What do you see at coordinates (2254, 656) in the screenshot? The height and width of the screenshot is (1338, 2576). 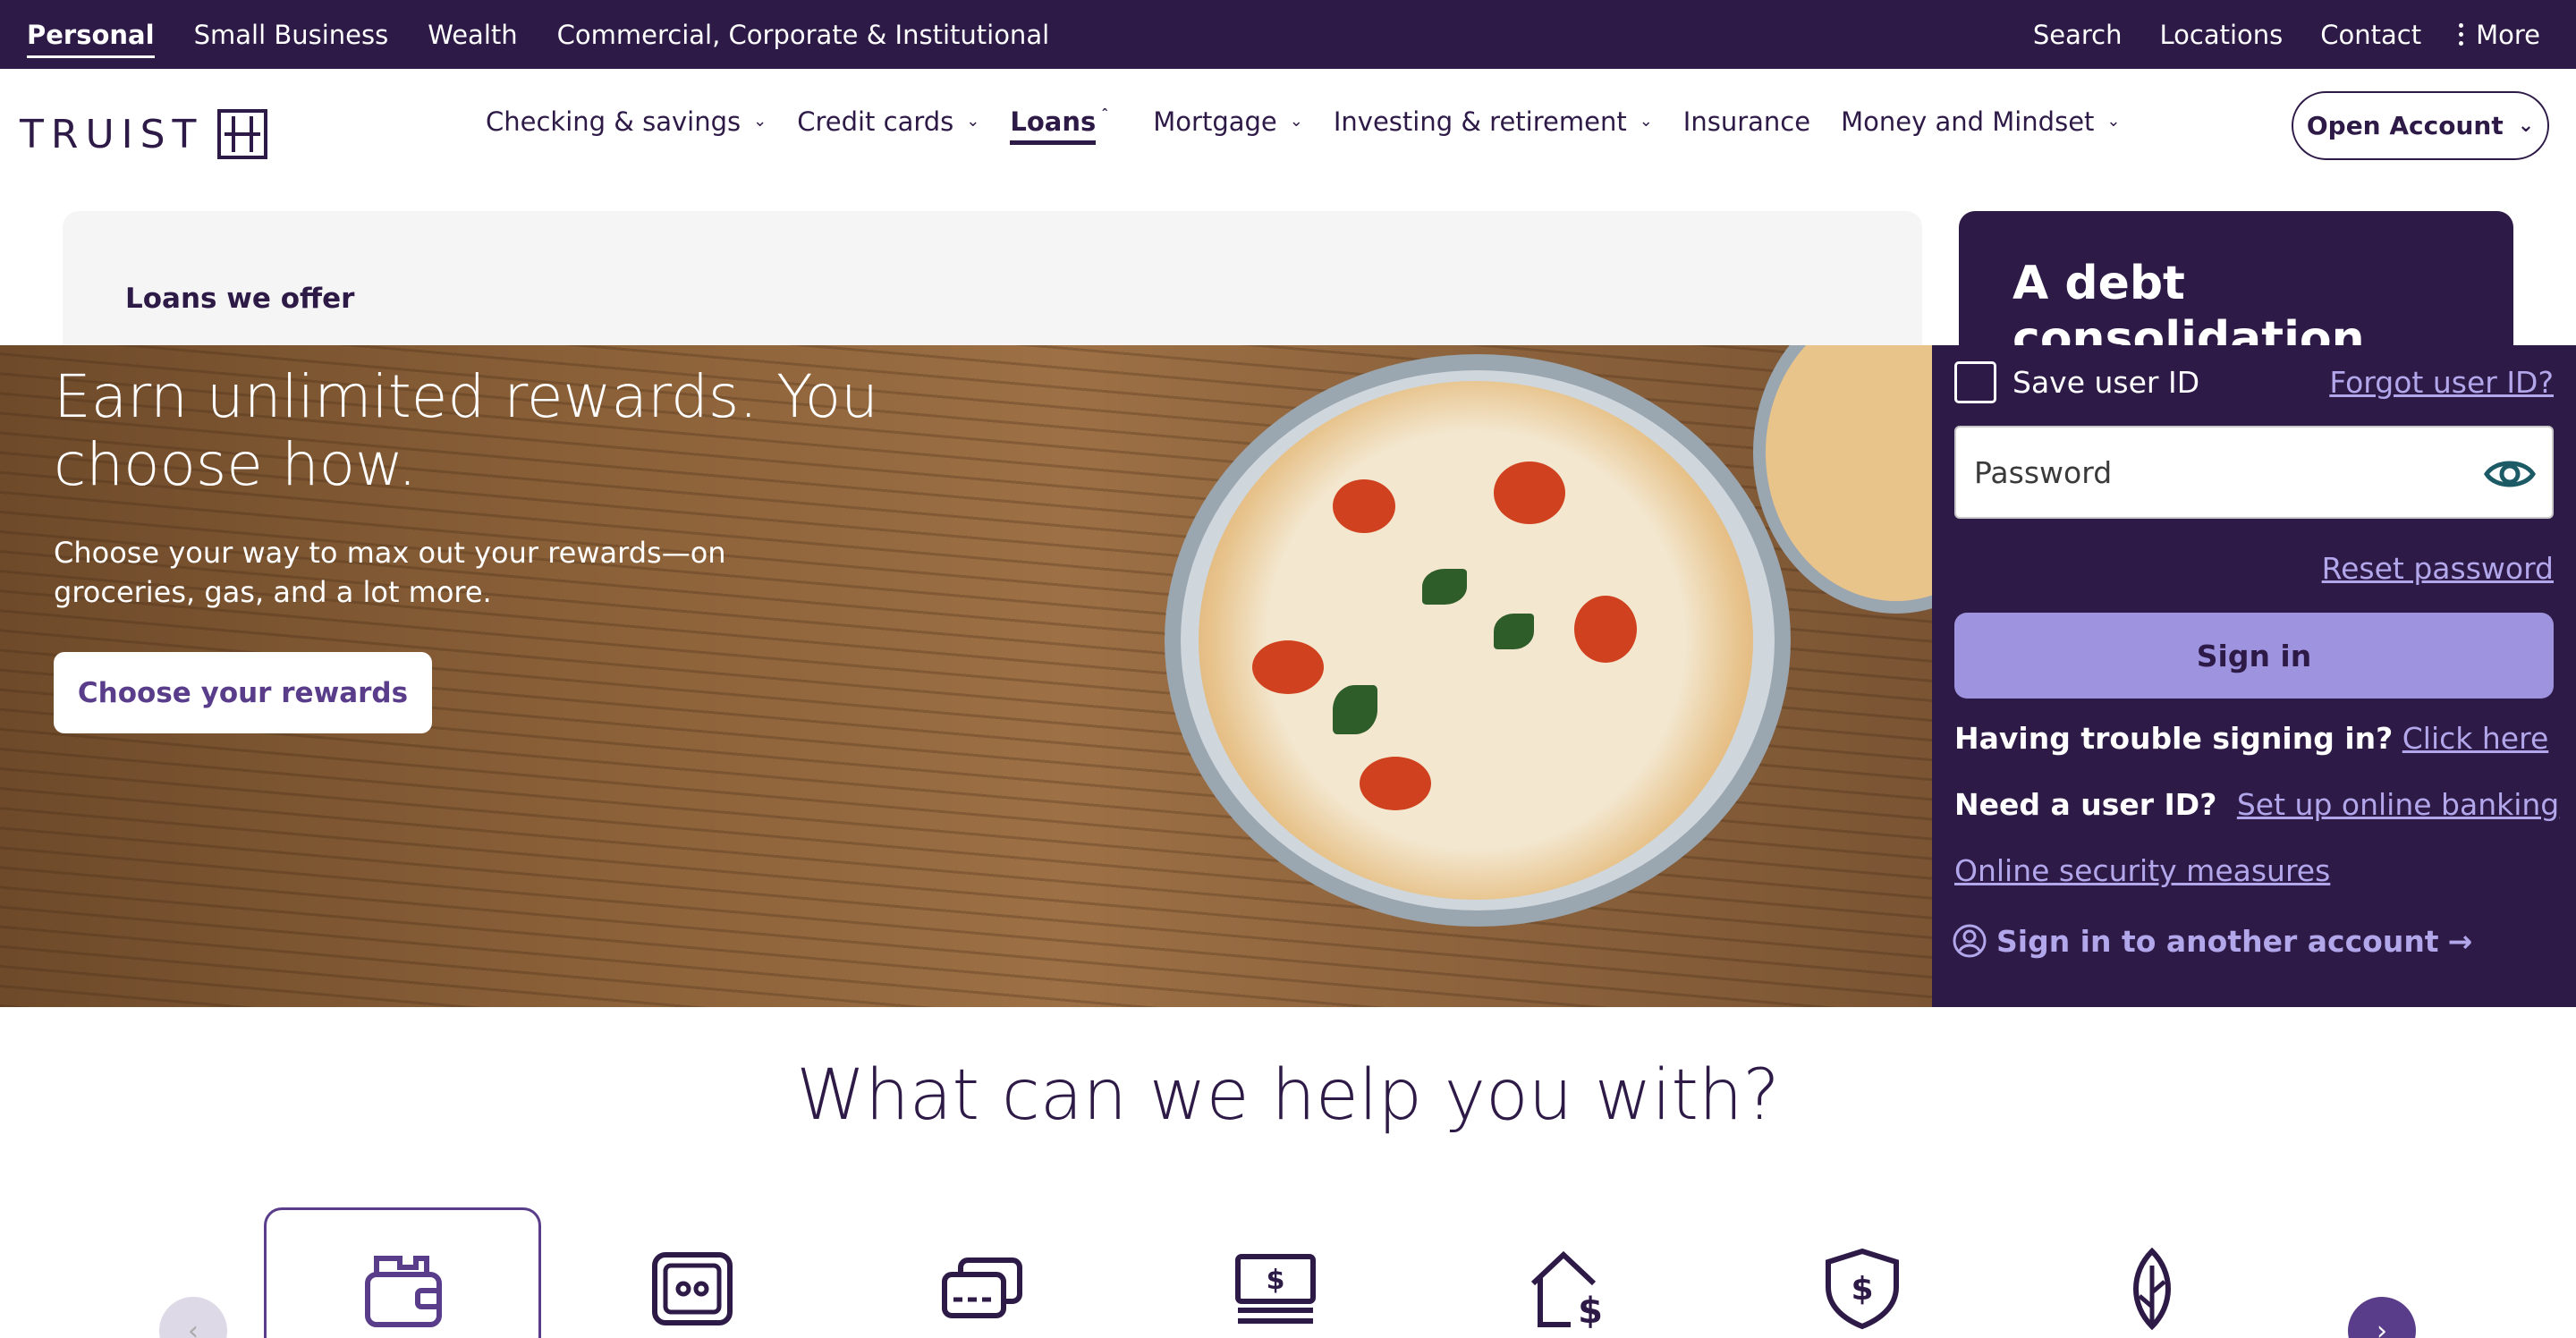 I see `sign-in-button: Sign in` at bounding box center [2254, 656].